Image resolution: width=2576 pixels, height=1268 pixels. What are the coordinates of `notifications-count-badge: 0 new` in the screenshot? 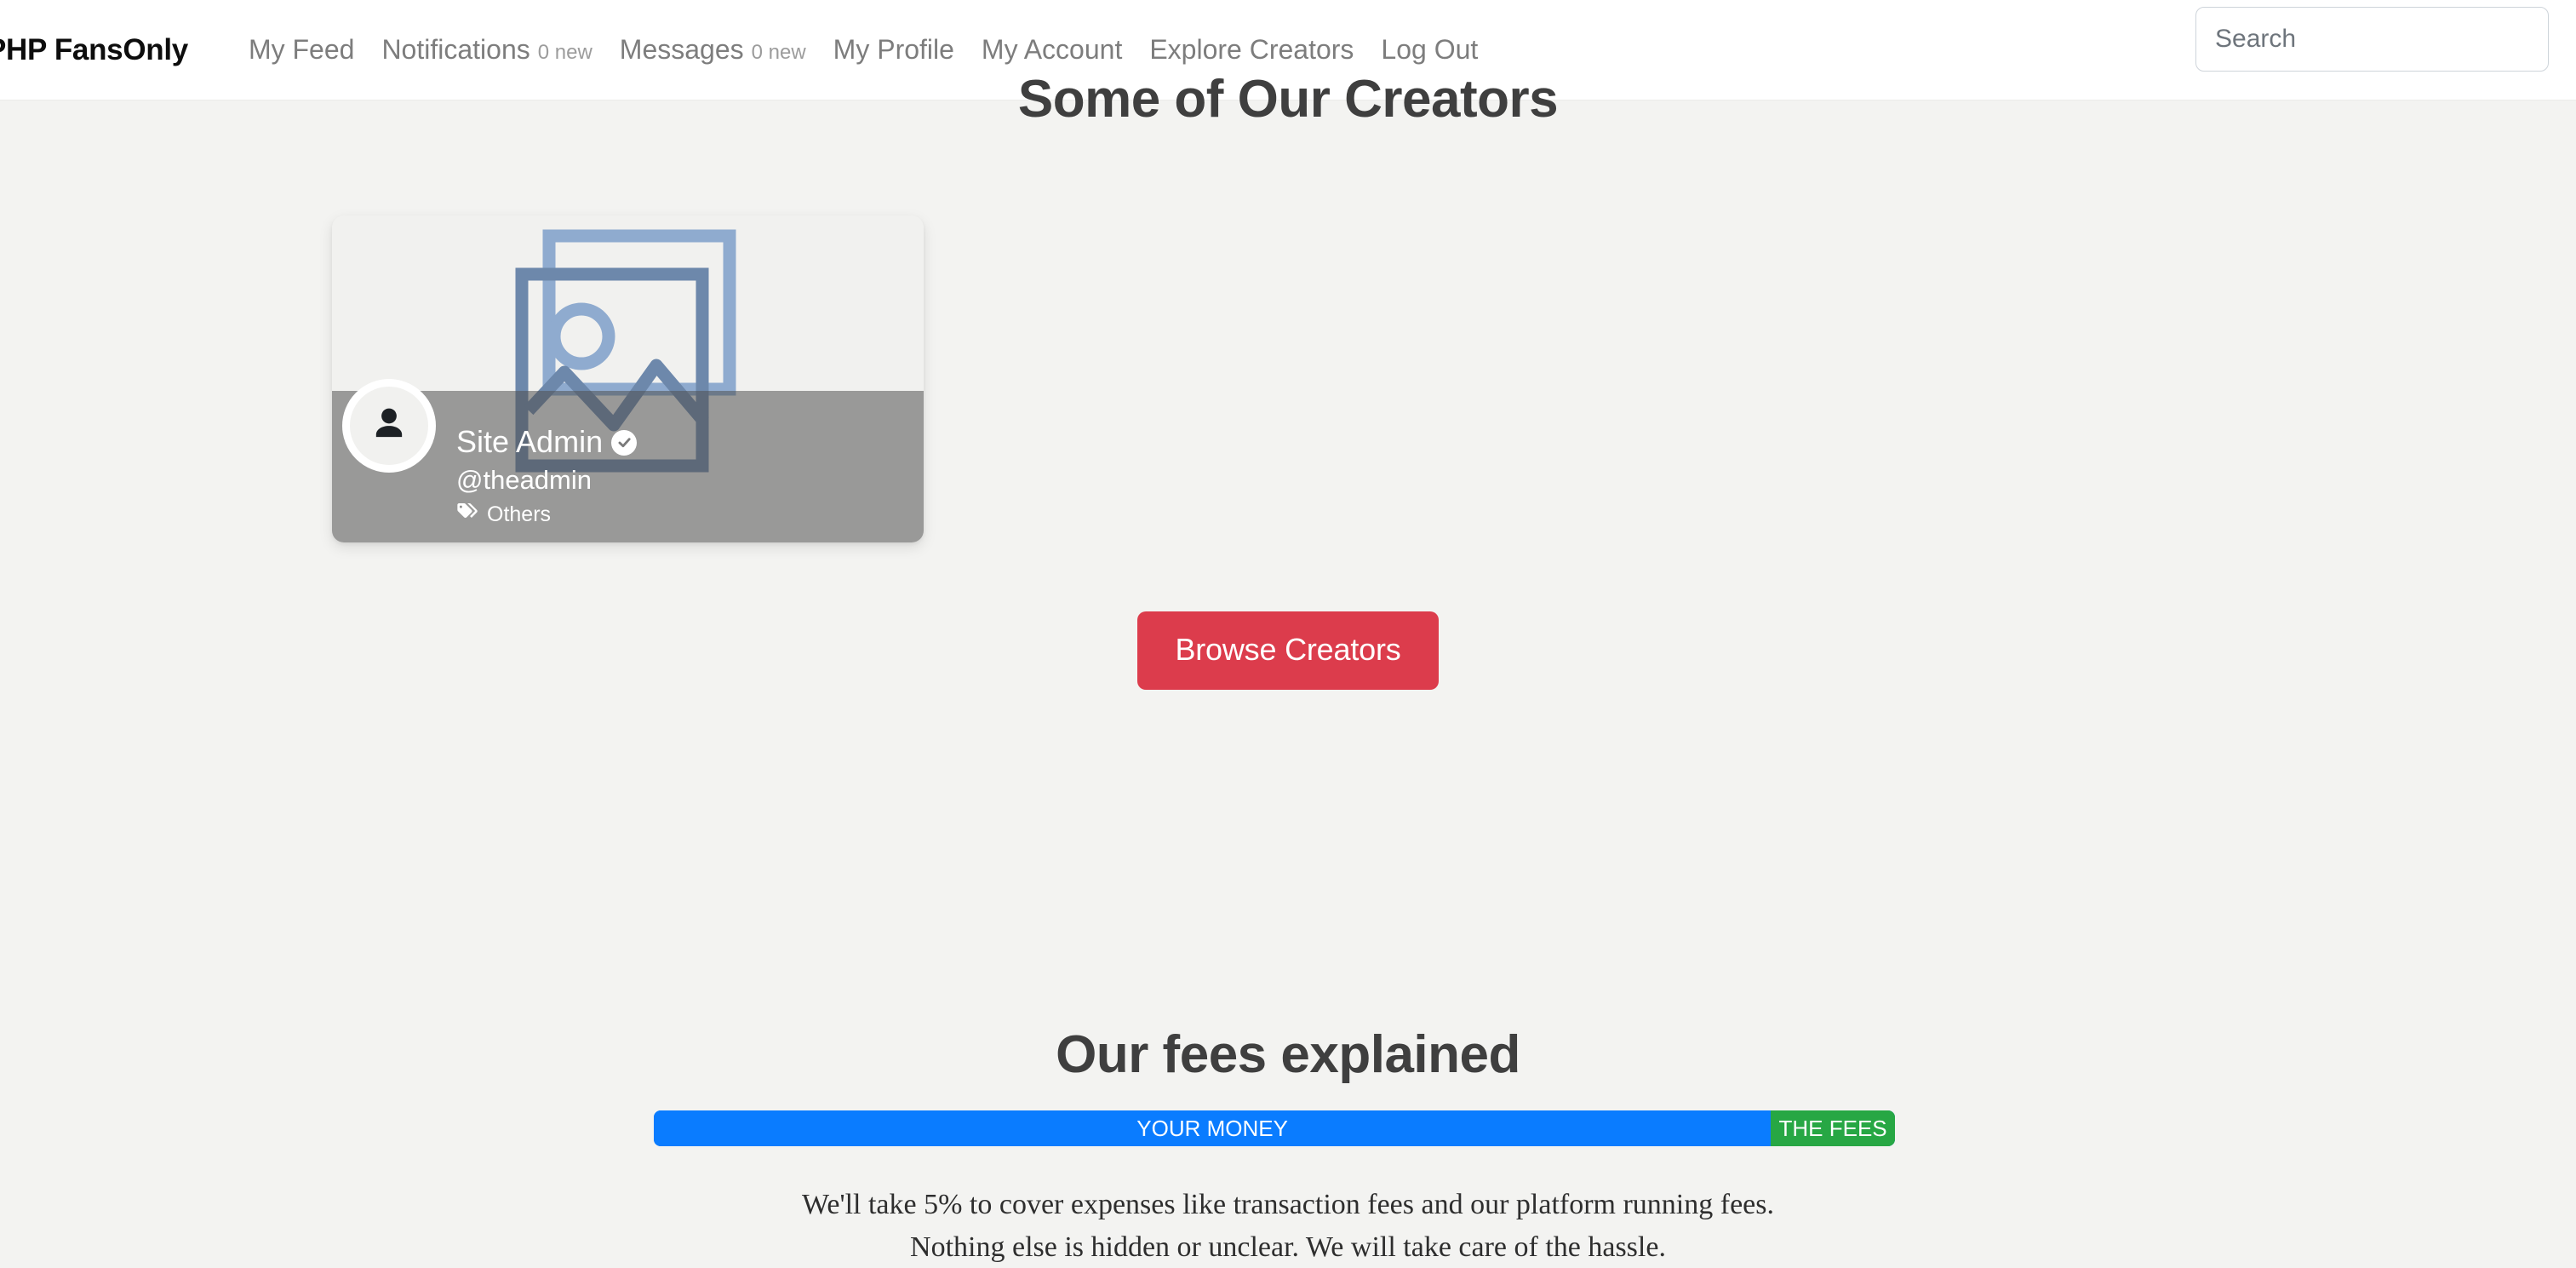 It's located at (564, 52).